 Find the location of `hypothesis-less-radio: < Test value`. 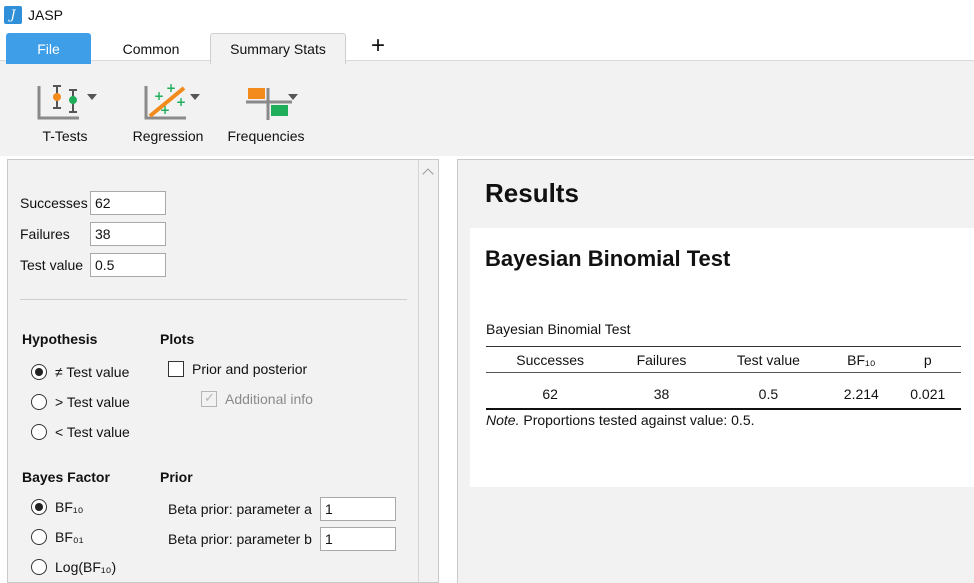

hypothesis-less-radio: < Test value is located at coordinates (80, 432).